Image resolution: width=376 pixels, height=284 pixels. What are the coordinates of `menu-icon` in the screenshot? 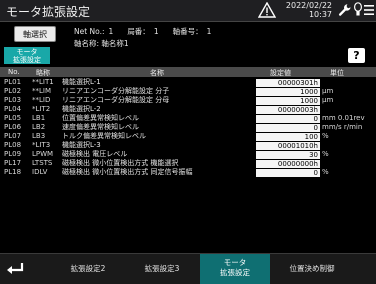 It's located at (369, 10).